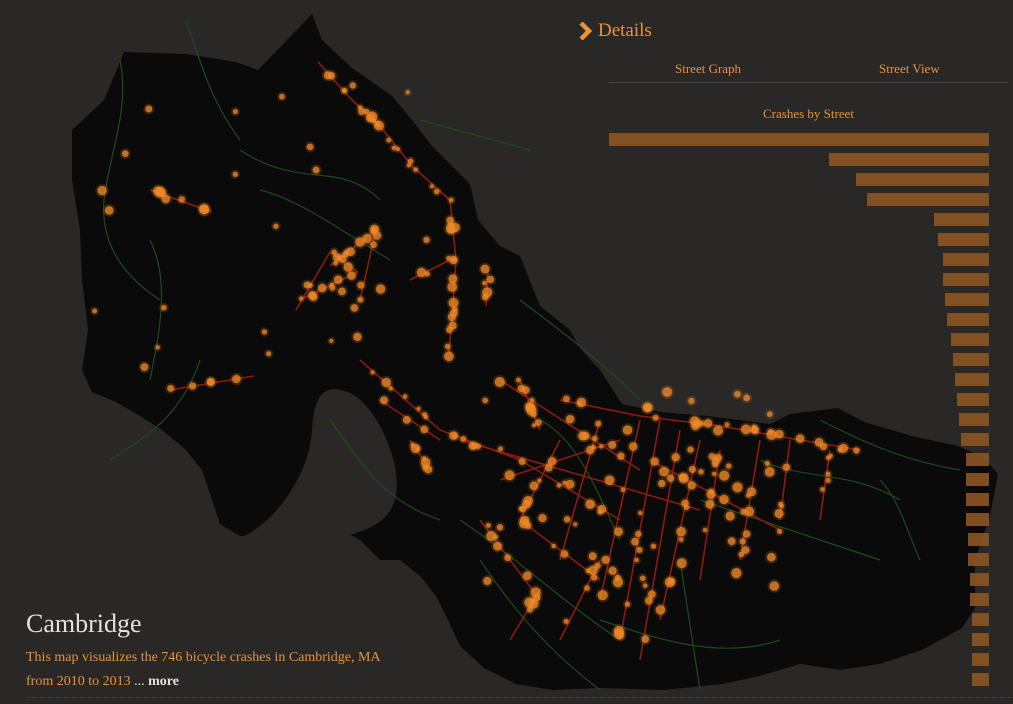 The image size is (1013, 704). I want to click on chevron-right-icon, so click(586, 31).